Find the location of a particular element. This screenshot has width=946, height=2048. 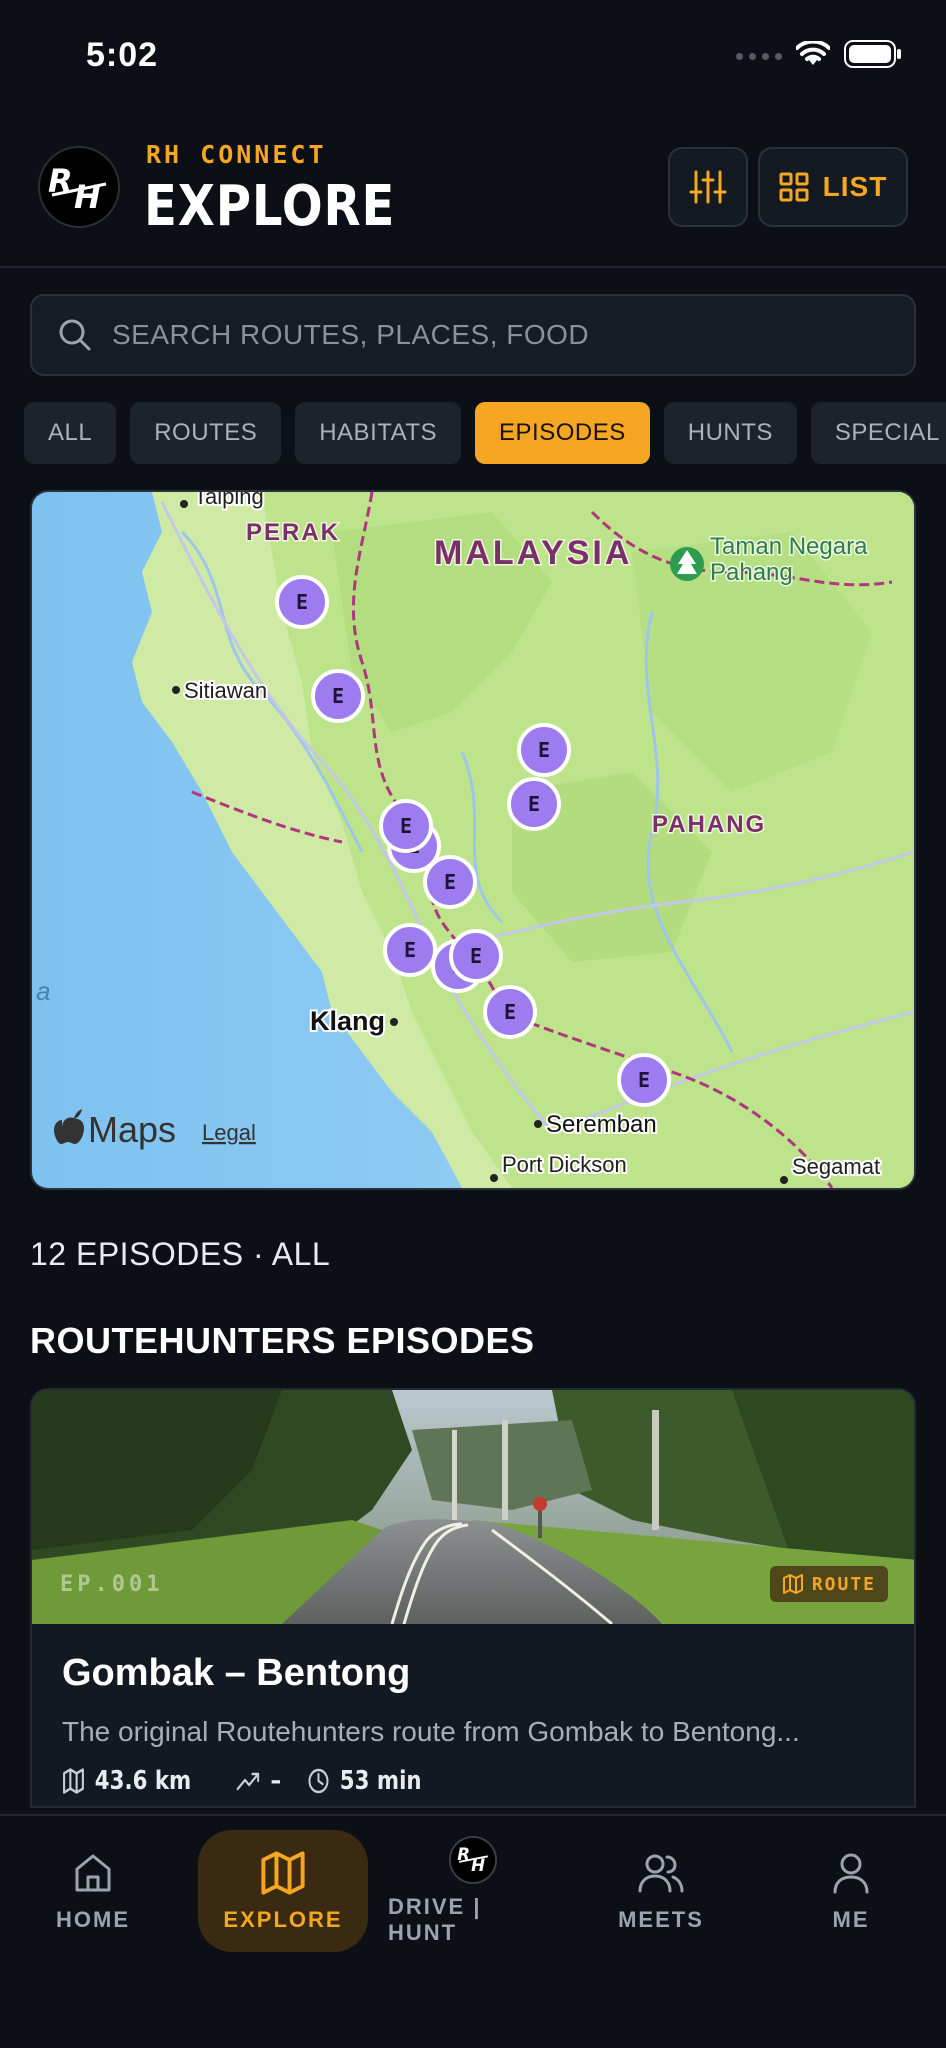

episode-title: Gombak – Bentong is located at coordinates (236, 1673).